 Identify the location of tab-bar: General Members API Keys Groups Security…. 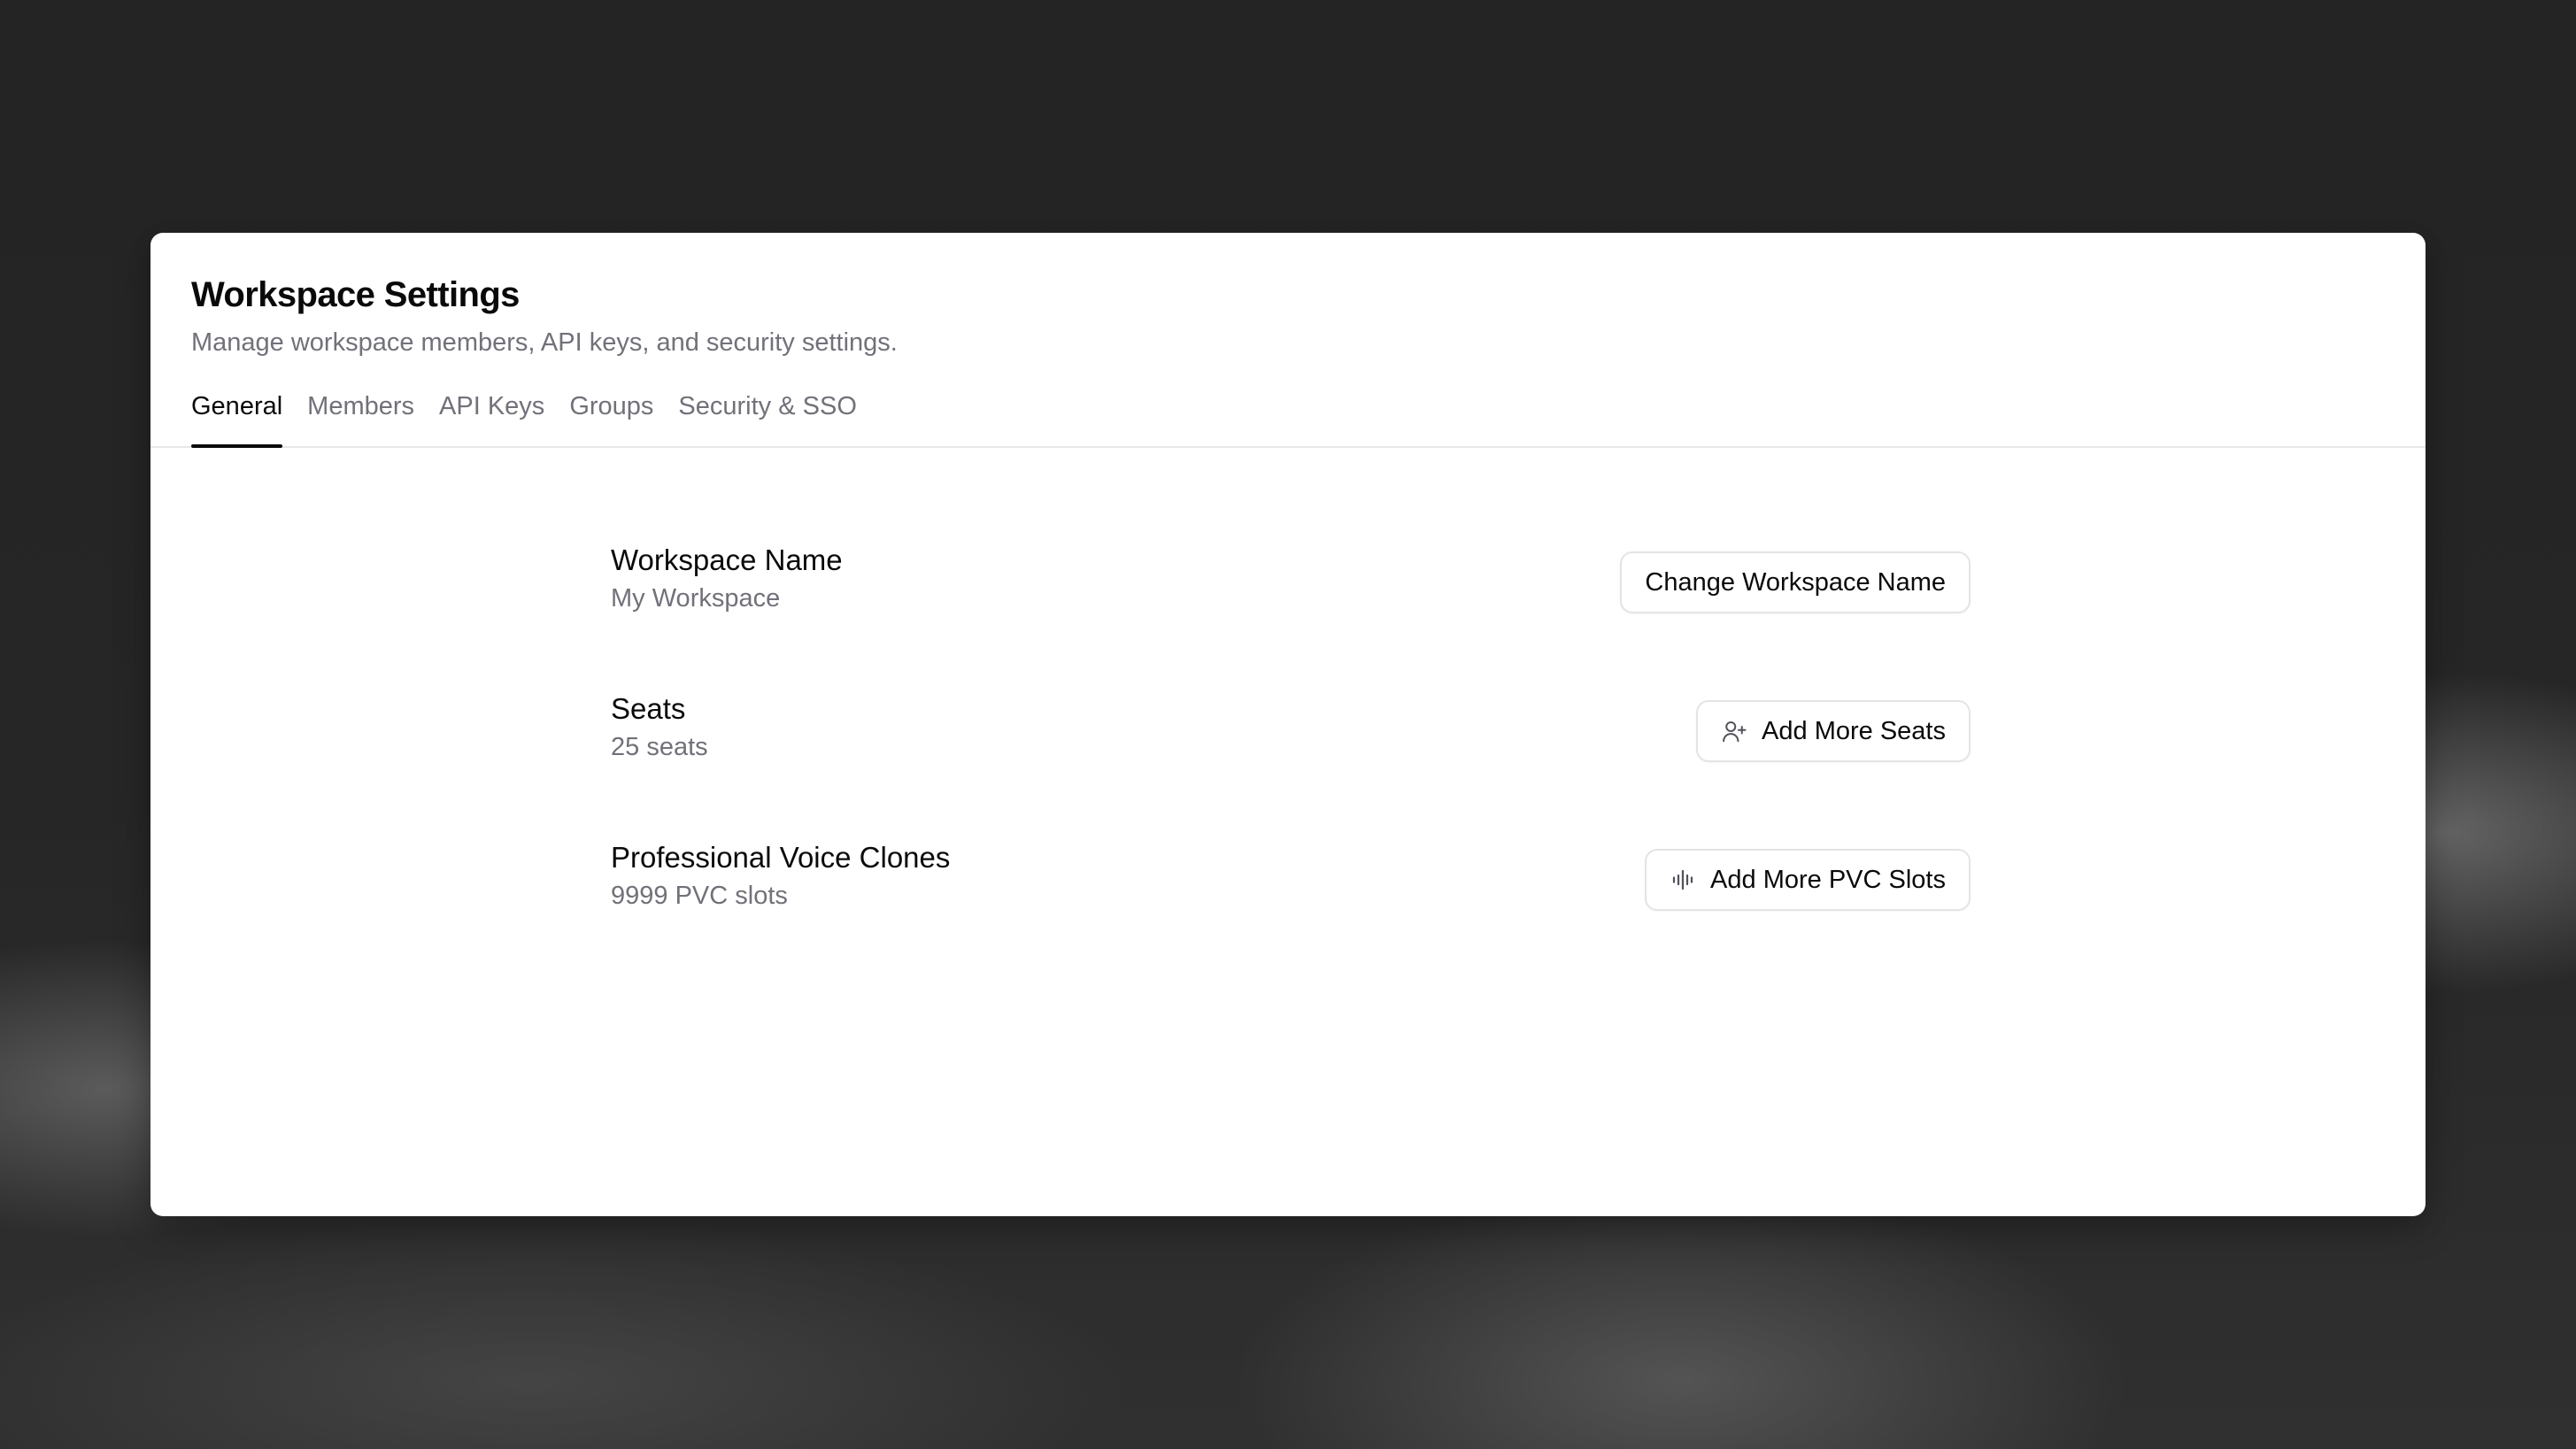
(524, 419).